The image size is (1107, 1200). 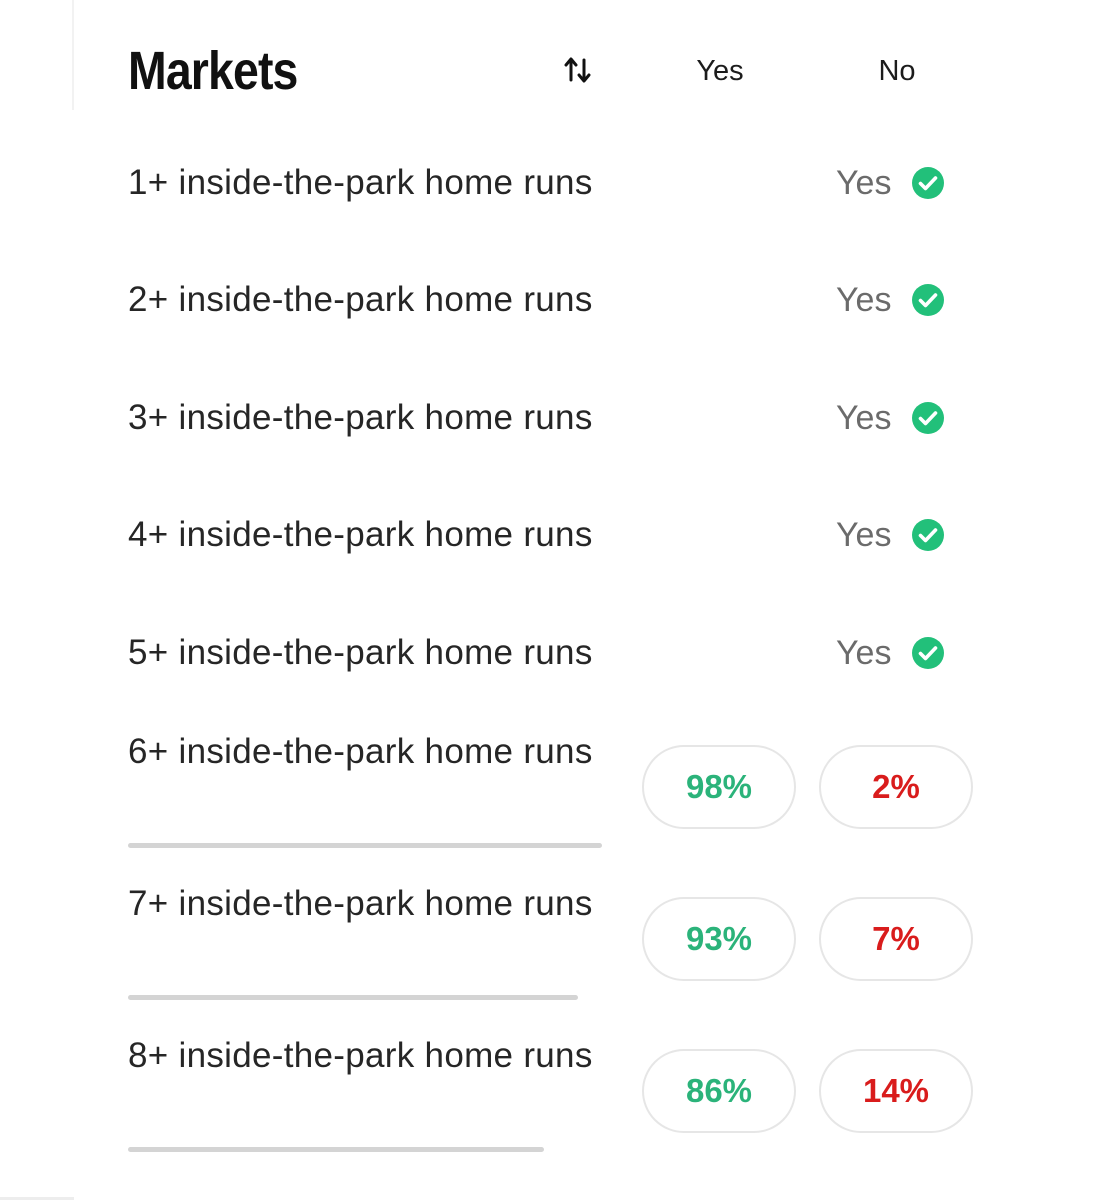 What do you see at coordinates (558, 418) in the screenshot?
I see `market-row: 3+ inside-the-park home runs Yes` at bounding box center [558, 418].